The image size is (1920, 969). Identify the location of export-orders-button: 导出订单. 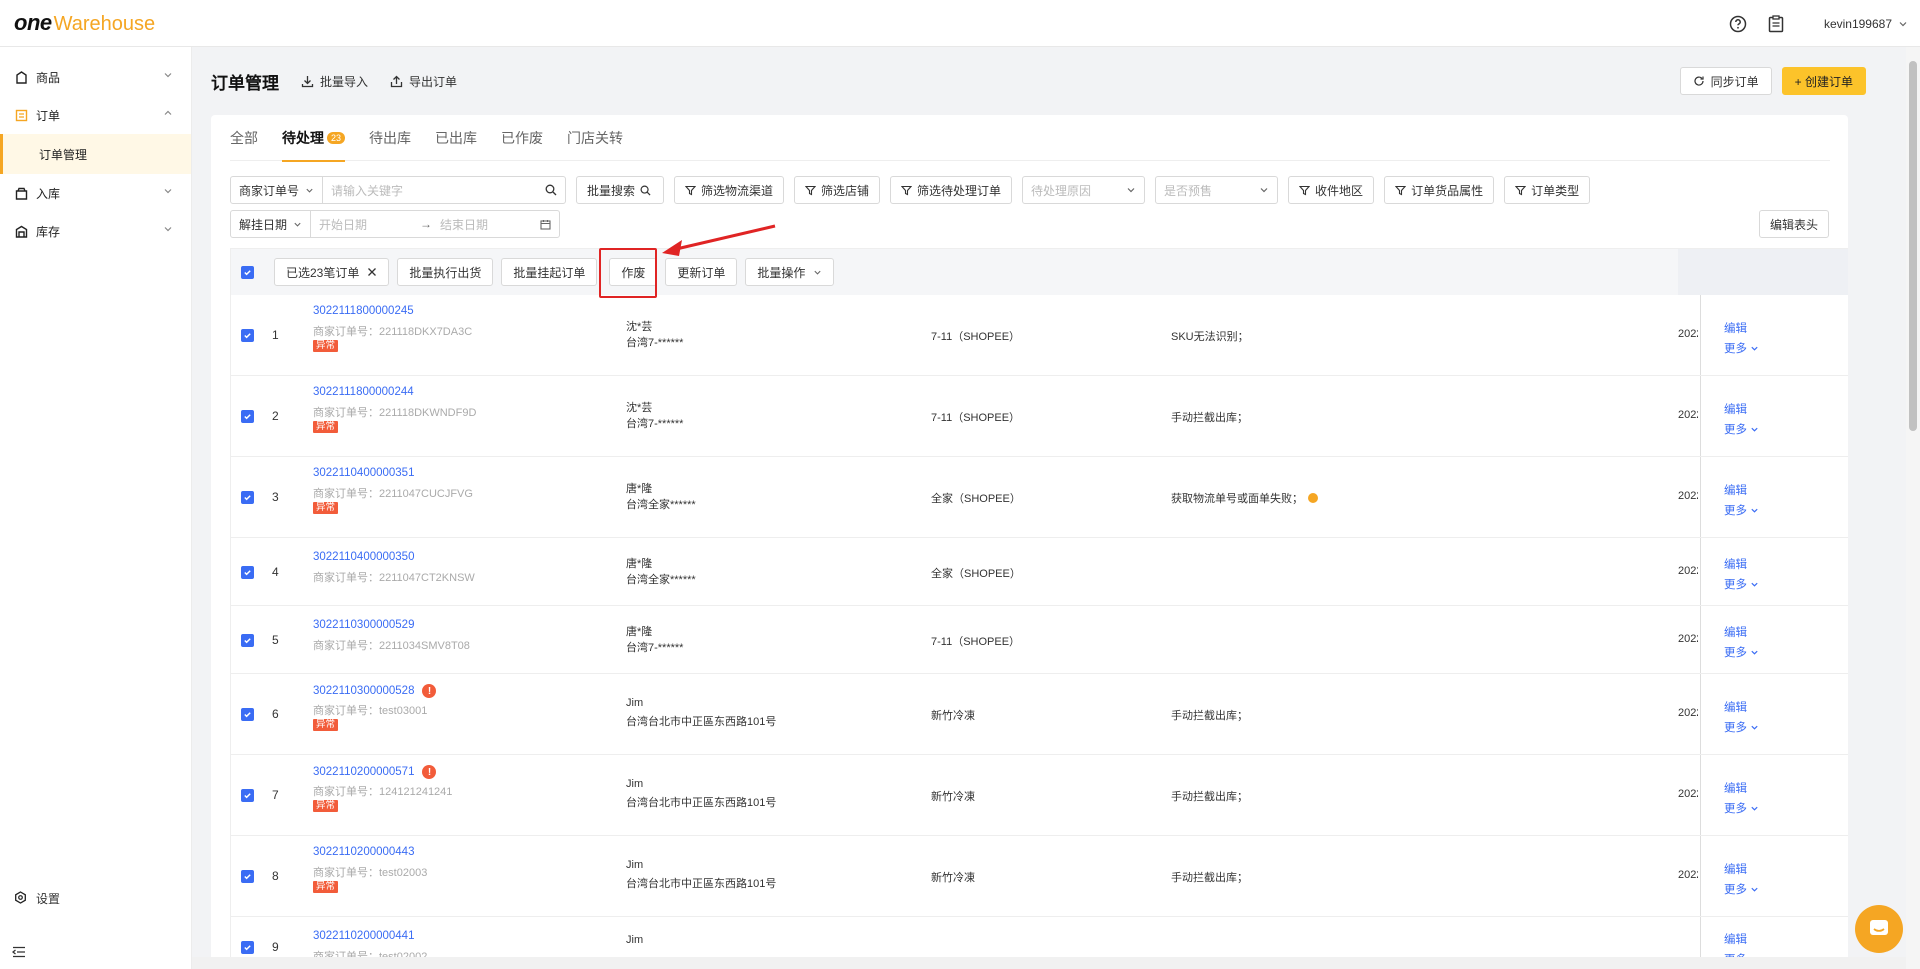
(423, 81).